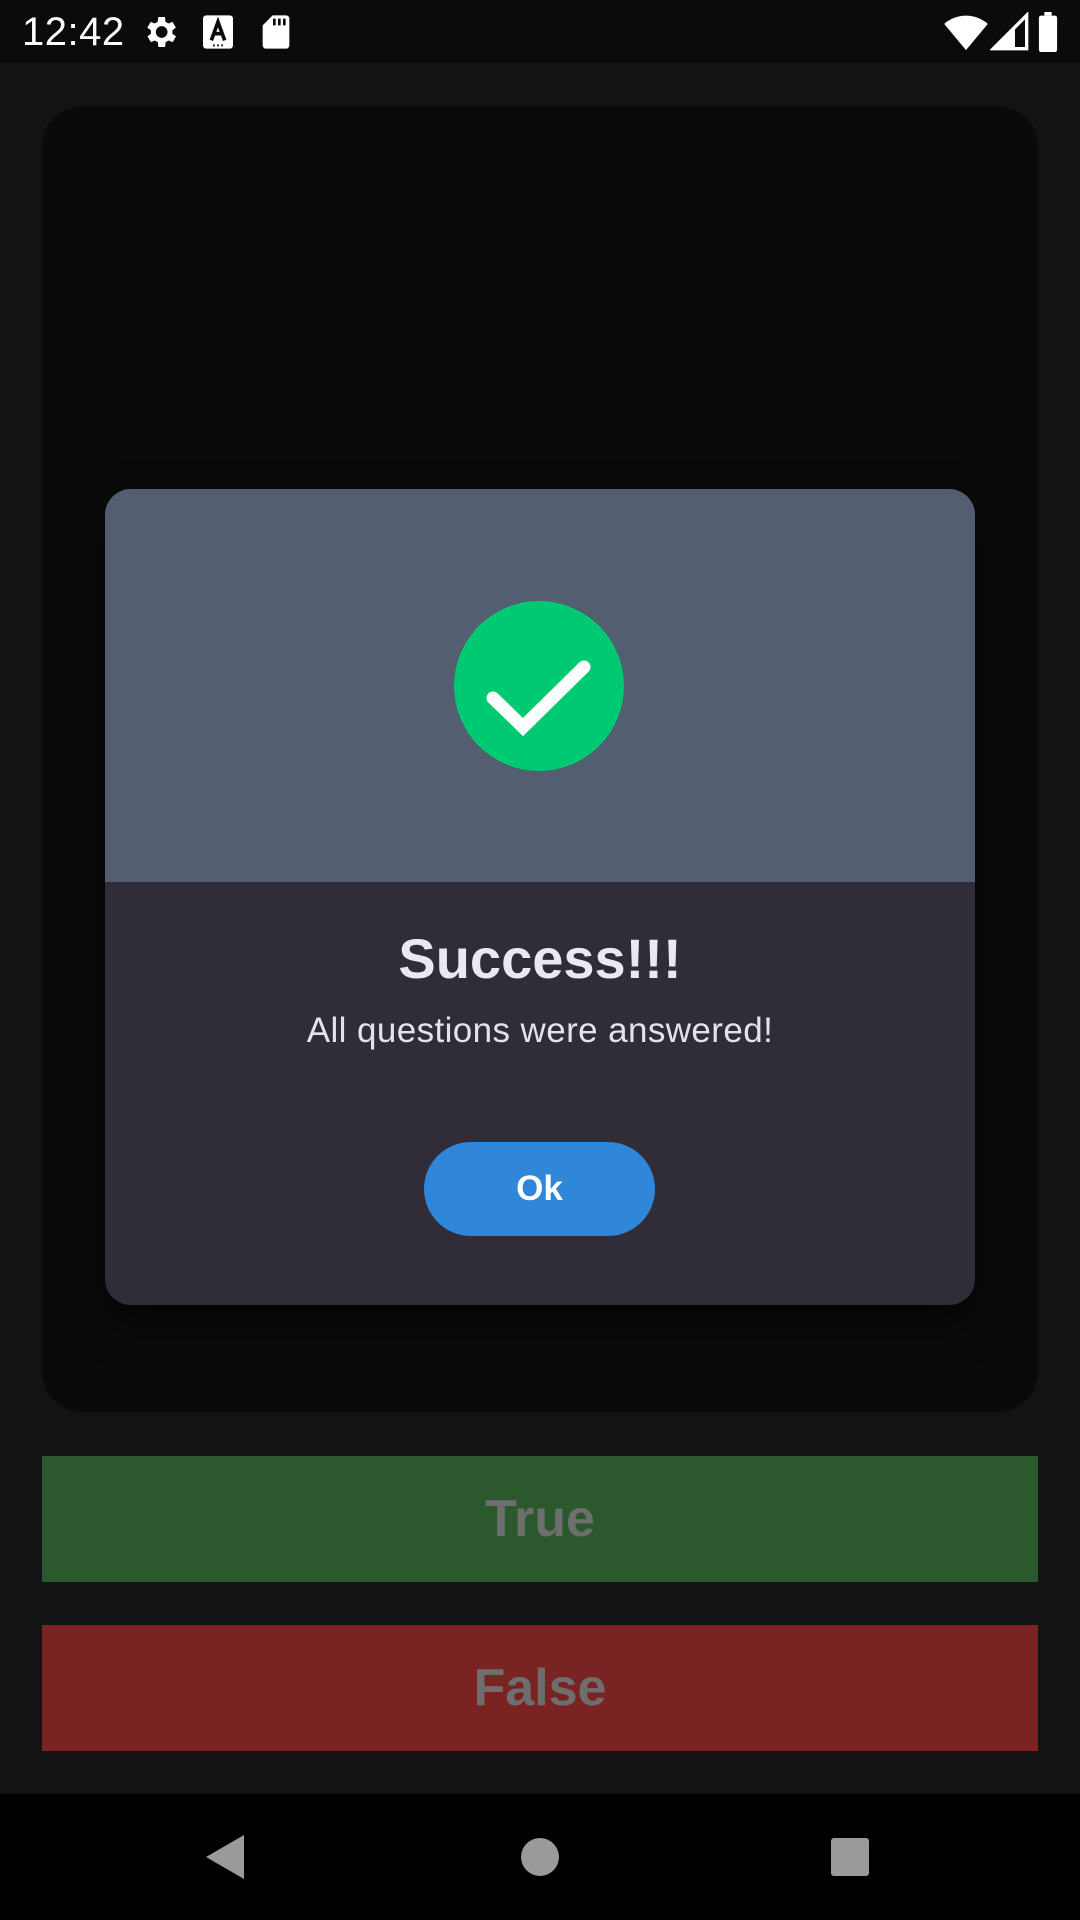 The image size is (1080, 1920). I want to click on true-button: True, so click(540, 1519).